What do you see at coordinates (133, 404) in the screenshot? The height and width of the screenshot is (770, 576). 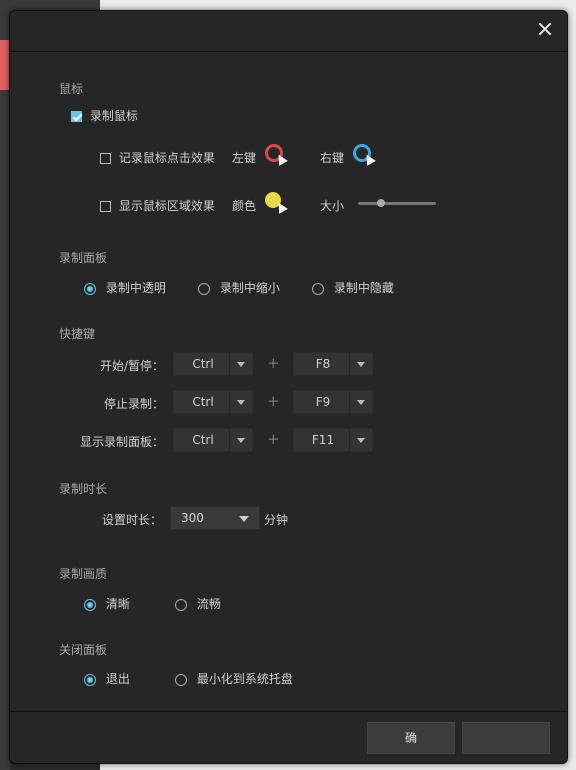 I see `hotkey-stop-label: 停止录制：` at bounding box center [133, 404].